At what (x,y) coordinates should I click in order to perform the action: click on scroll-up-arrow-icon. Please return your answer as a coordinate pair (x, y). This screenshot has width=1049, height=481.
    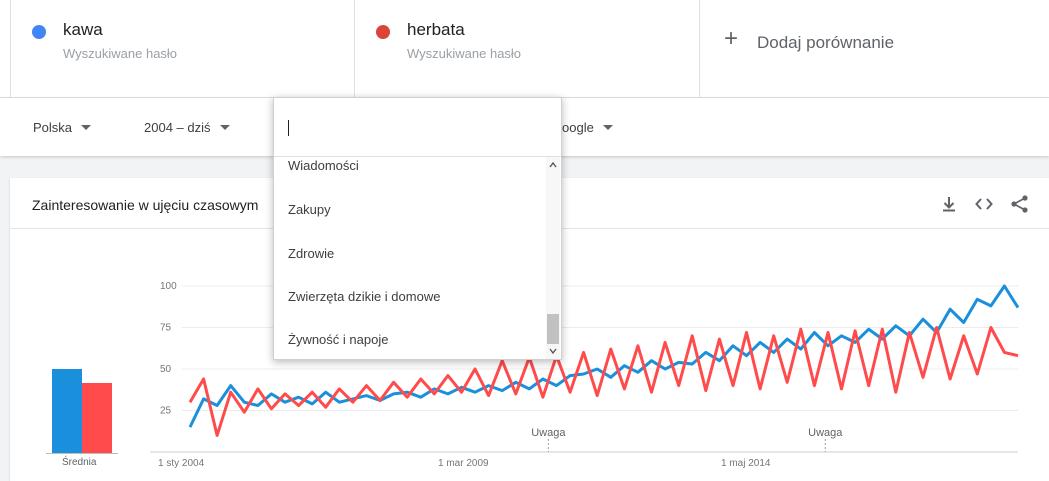
    Looking at the image, I should click on (553, 165).